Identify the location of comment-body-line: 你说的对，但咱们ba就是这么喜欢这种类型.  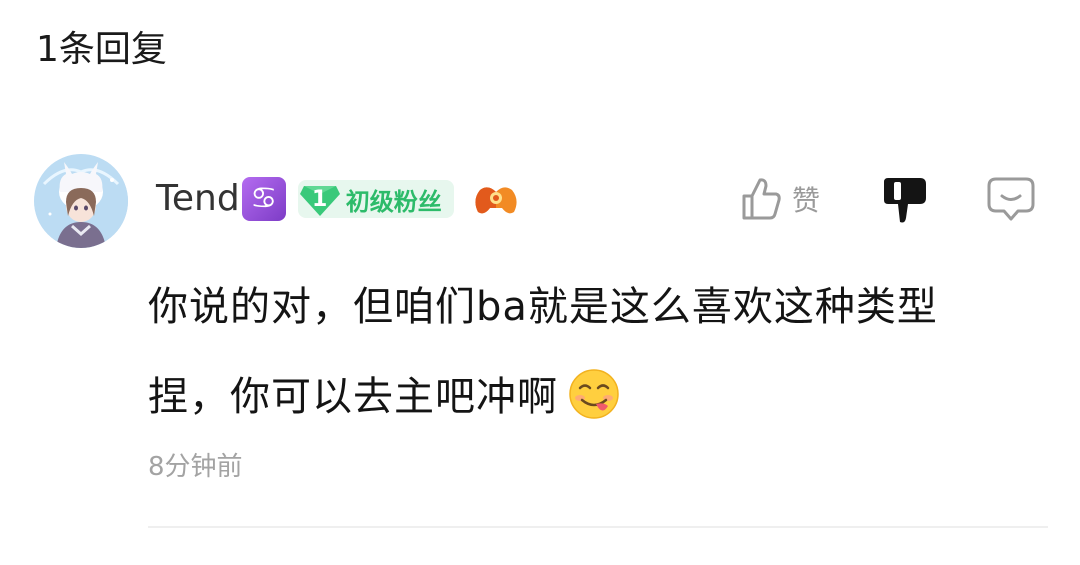
(543, 307).